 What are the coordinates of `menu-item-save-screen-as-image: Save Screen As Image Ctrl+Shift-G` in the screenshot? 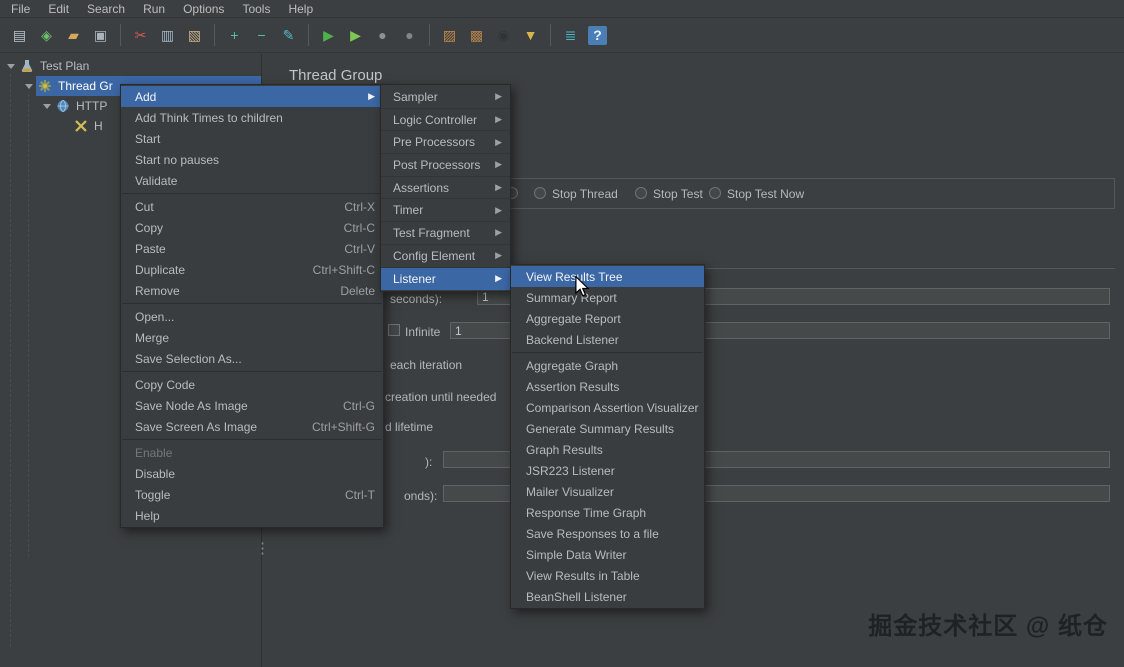 It's located at (252, 426).